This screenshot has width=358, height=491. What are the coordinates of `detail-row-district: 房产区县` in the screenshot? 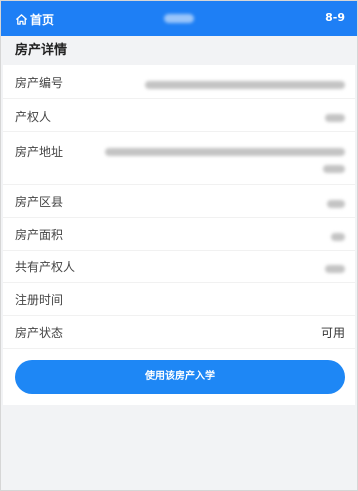 It's located at (179, 201).